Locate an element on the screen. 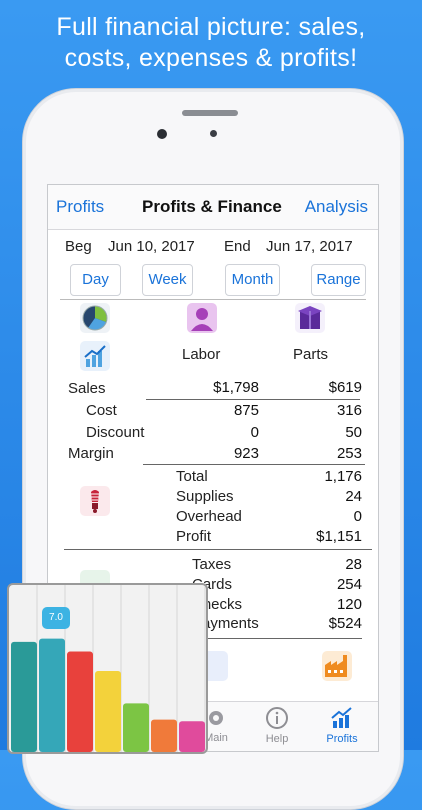  margin-labor-value: 923 is located at coordinates (246, 453).